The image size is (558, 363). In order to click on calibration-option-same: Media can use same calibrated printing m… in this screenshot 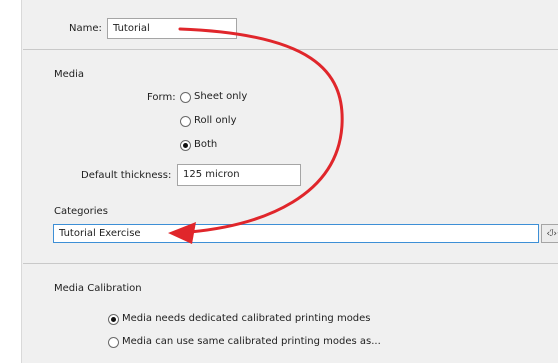, I will do `click(244, 342)`.